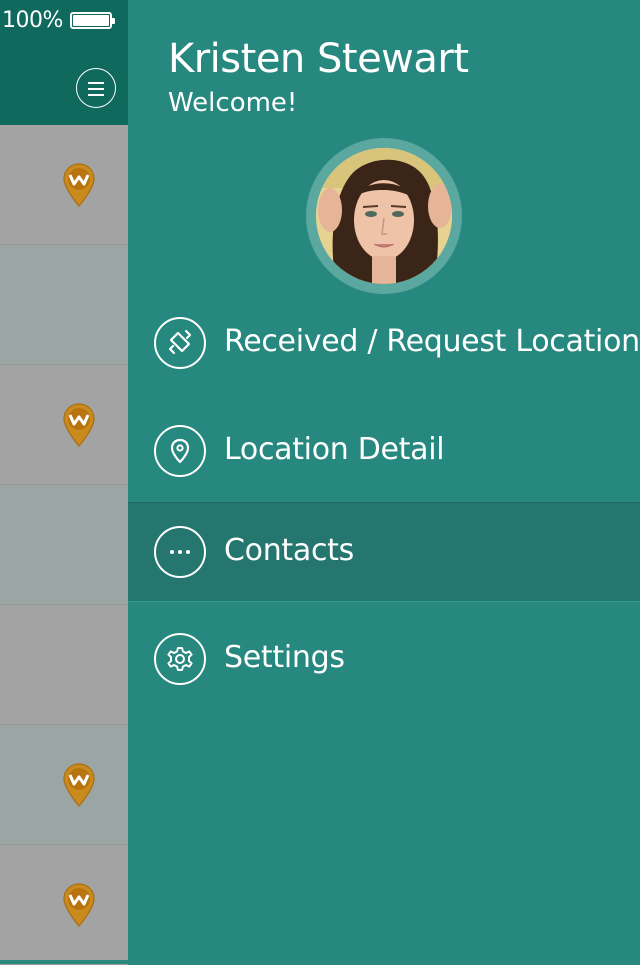 This screenshot has width=640, height=965. What do you see at coordinates (180, 659) in the screenshot?
I see `gear-icon` at bounding box center [180, 659].